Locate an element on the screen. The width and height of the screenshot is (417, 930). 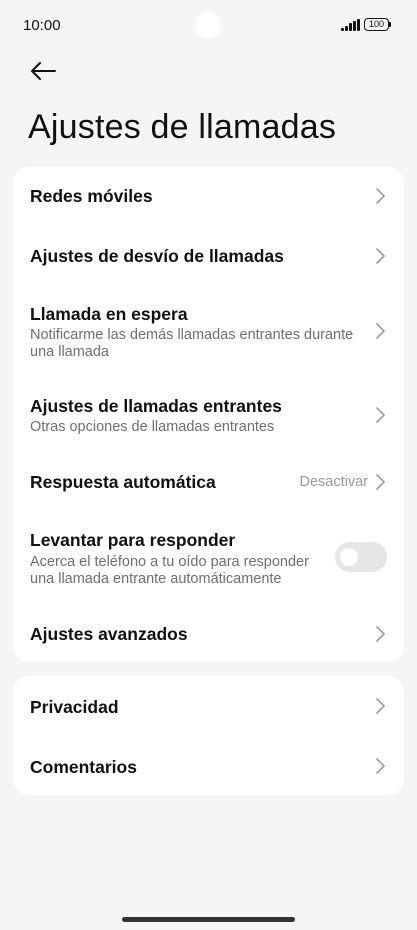
battery-icon: 100 is located at coordinates (376, 24).